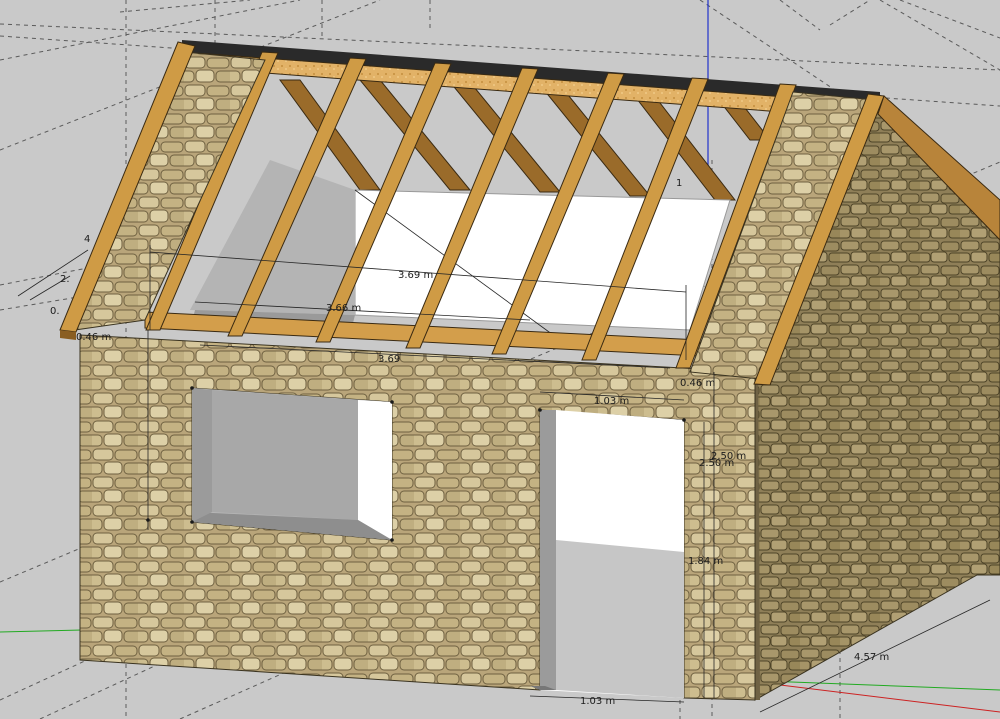 This screenshot has width=1000, height=719. Describe the element at coordinates (705, 561) in the screenshot. I see `dim-door-height: 1.84 m` at that location.